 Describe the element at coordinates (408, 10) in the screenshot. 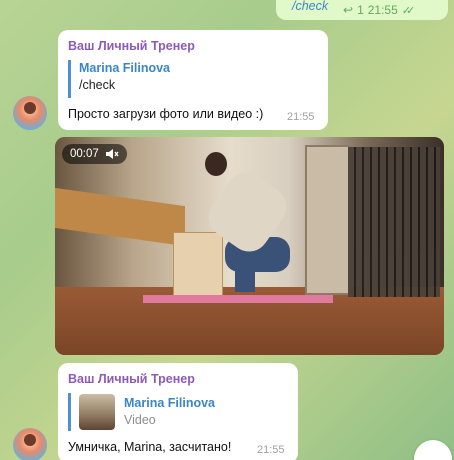

I see `double-check-icon: ✓✓` at that location.